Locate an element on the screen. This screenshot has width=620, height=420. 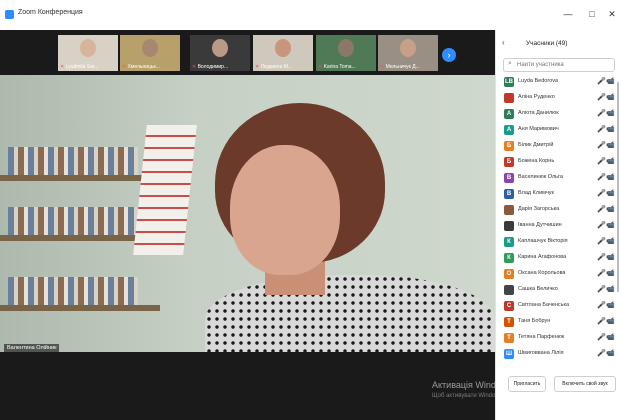
participant-name: Оксана Корольова is located at coordinates (542, 273).